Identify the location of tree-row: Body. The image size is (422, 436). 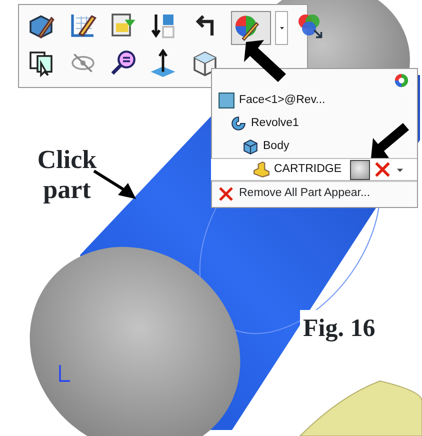
(314, 146).